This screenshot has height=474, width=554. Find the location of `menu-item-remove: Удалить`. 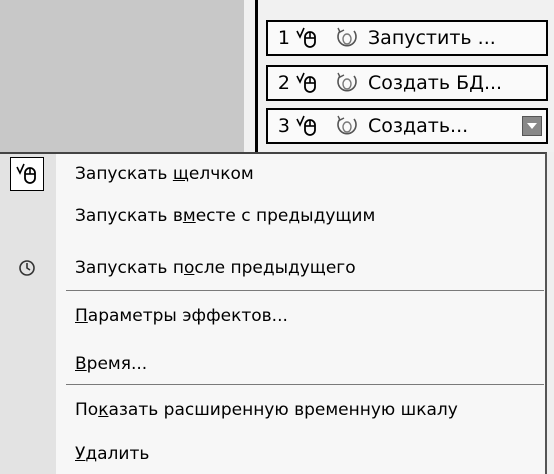

menu-item-remove: Удалить is located at coordinates (272, 454).